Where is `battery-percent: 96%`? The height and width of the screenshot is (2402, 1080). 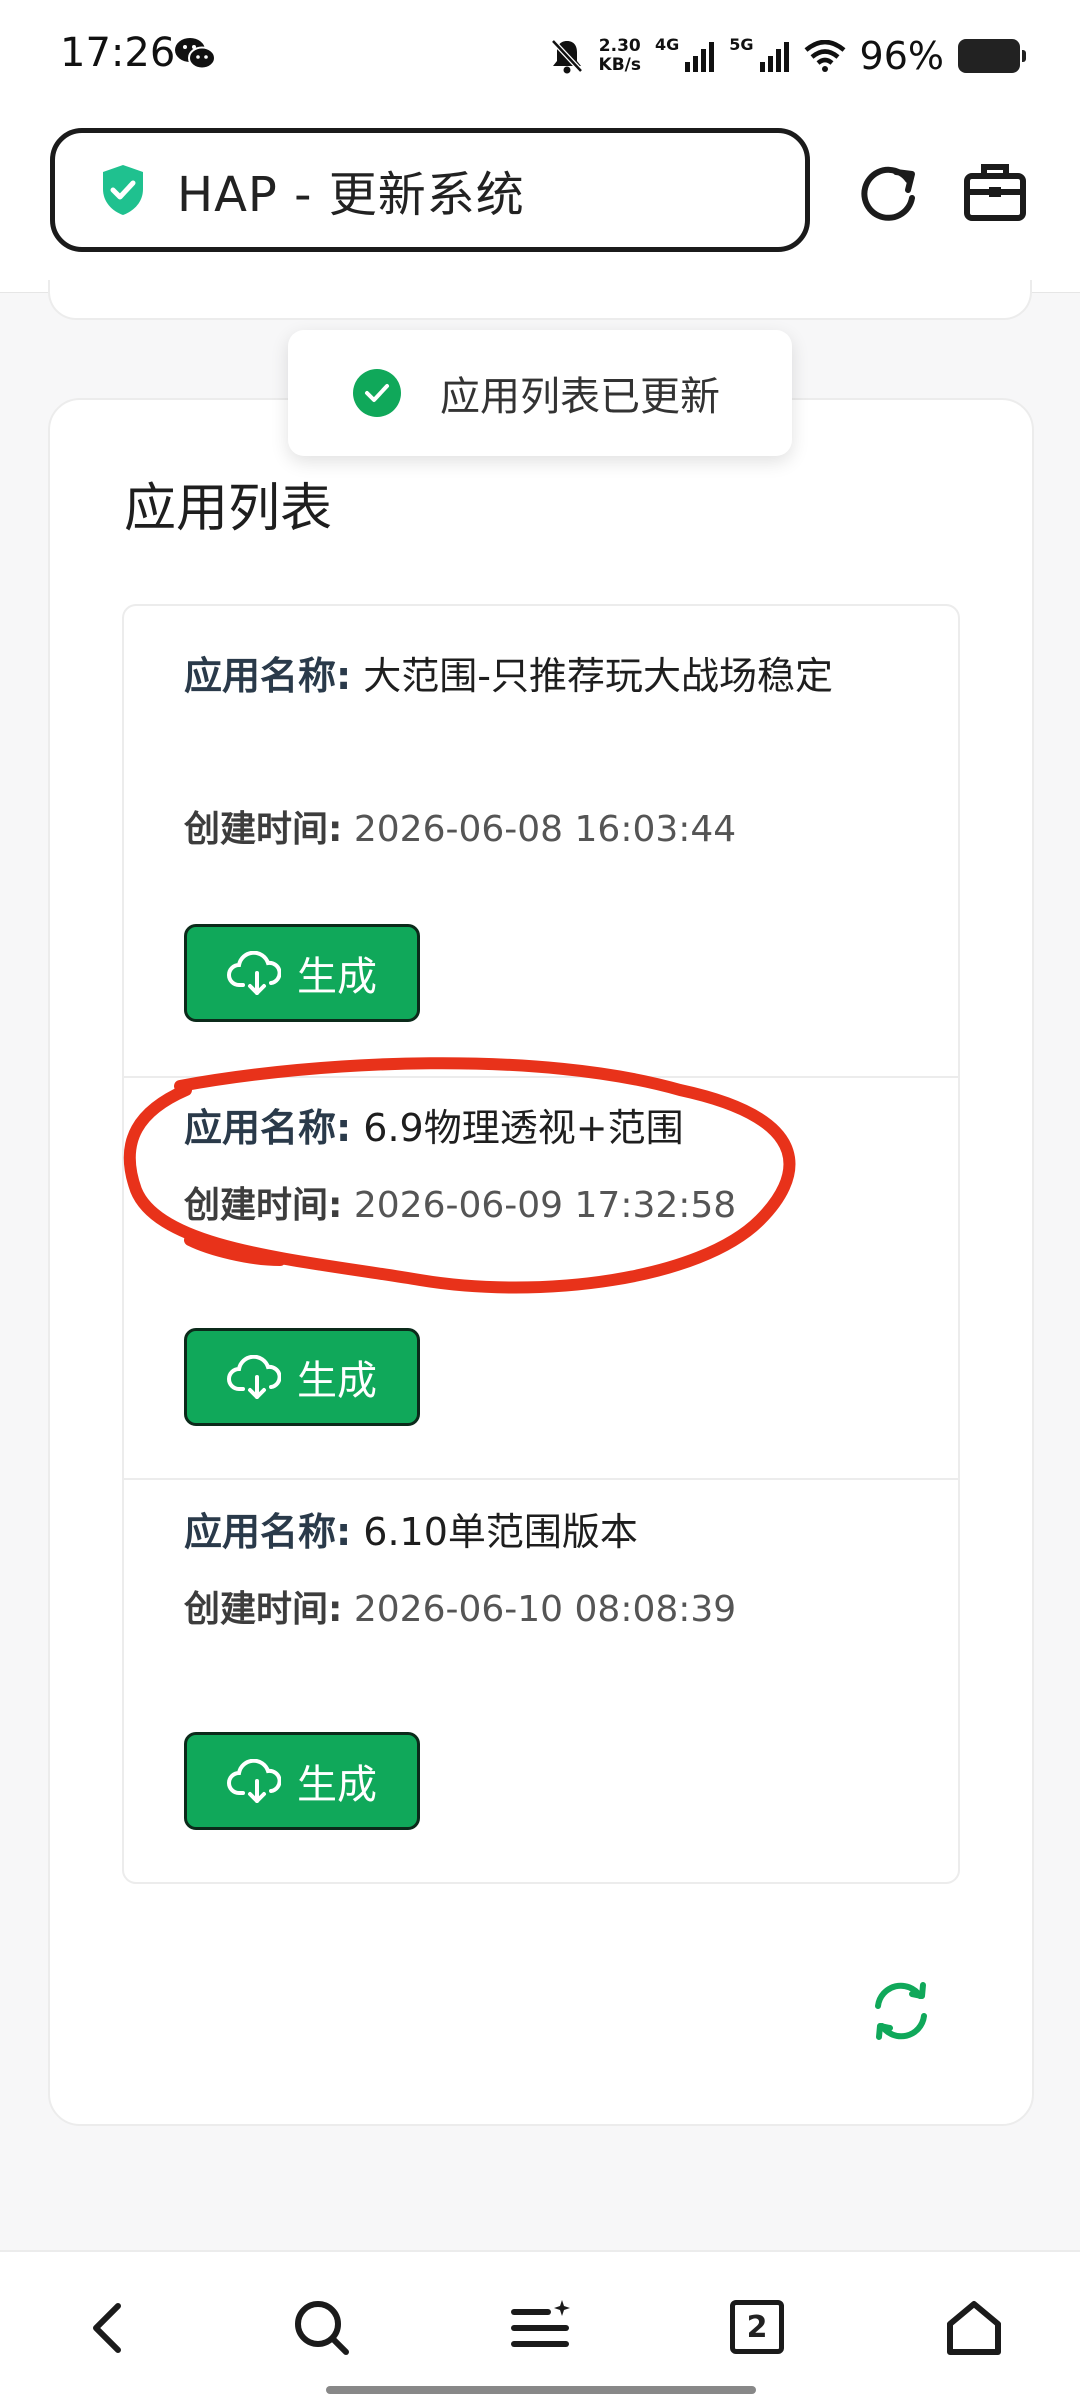
battery-percent: 96% is located at coordinates (901, 56).